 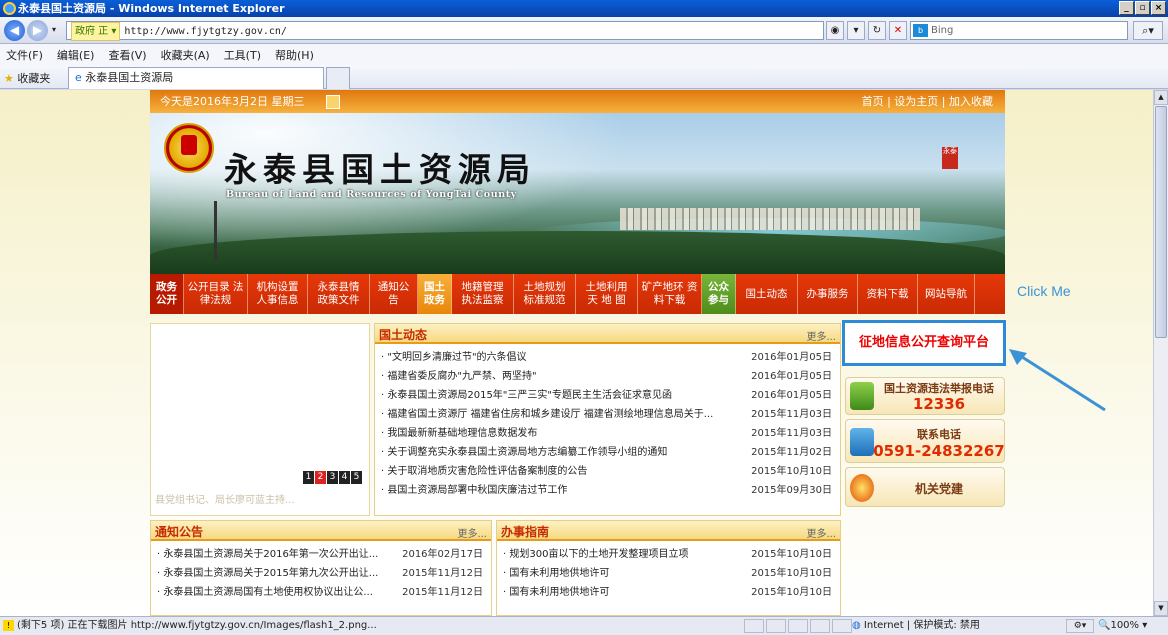 I want to click on news-item-text: · 县国土资源局部署中秋国庆廉洁过节工作, so click(x=474, y=490).